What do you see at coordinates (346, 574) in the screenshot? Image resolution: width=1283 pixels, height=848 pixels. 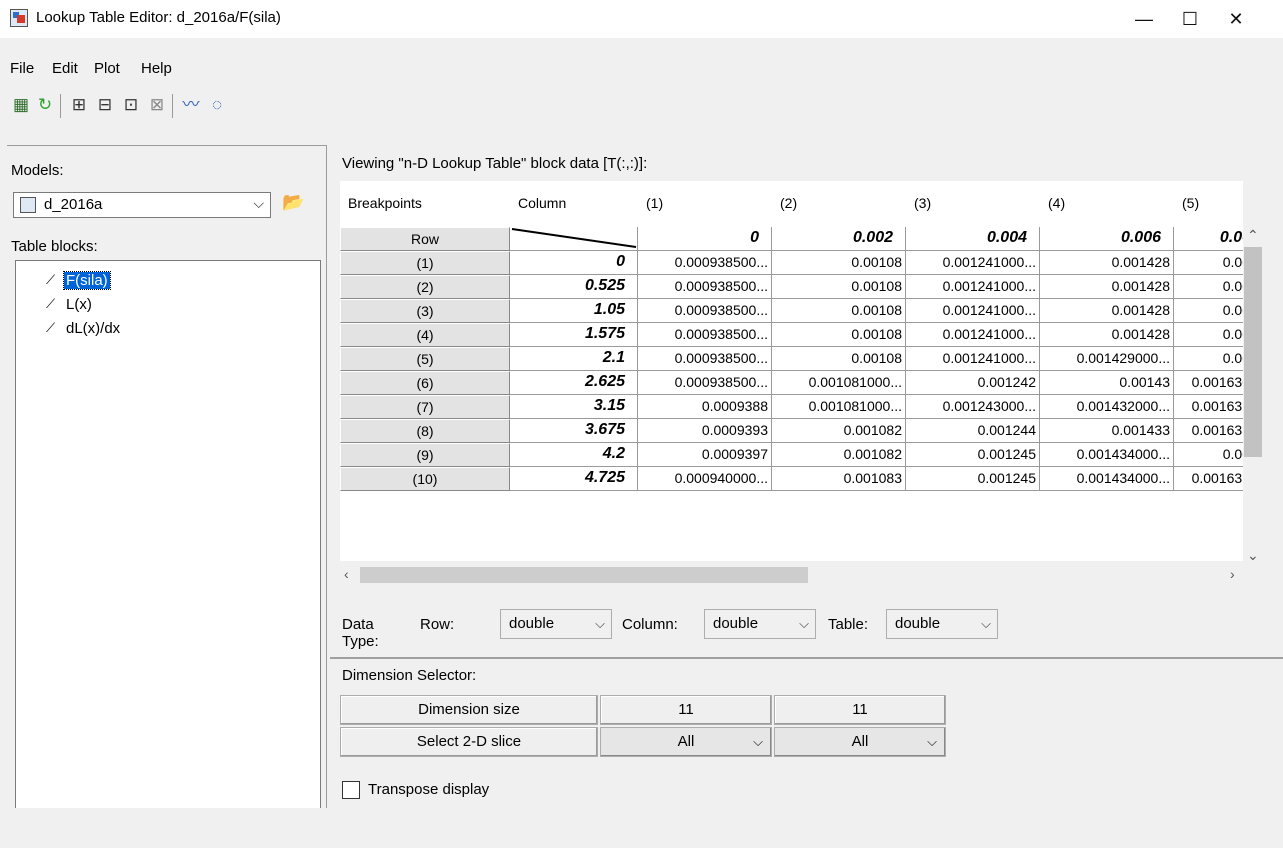 I see `scroll-left-icon: ‹` at bounding box center [346, 574].